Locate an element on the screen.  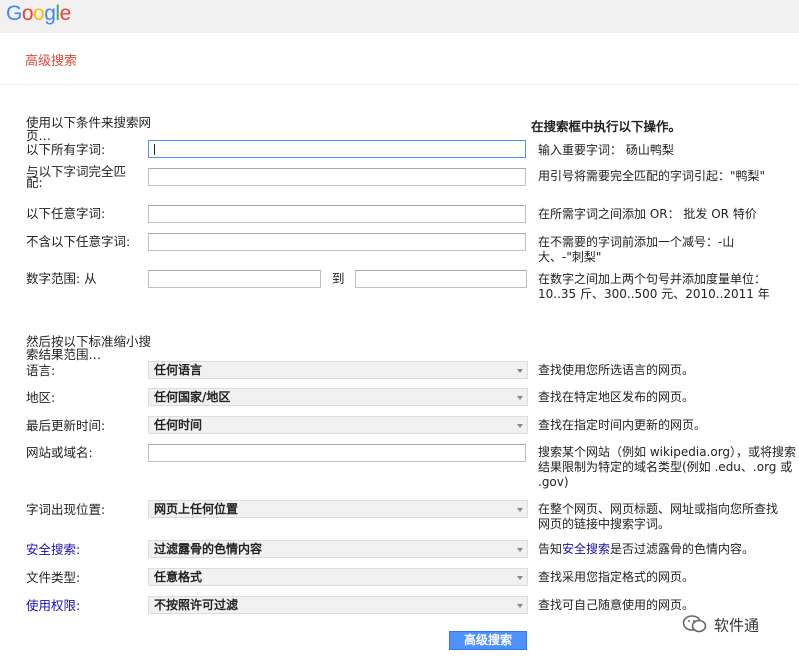
logo-letter: g is located at coordinates (50, 13).